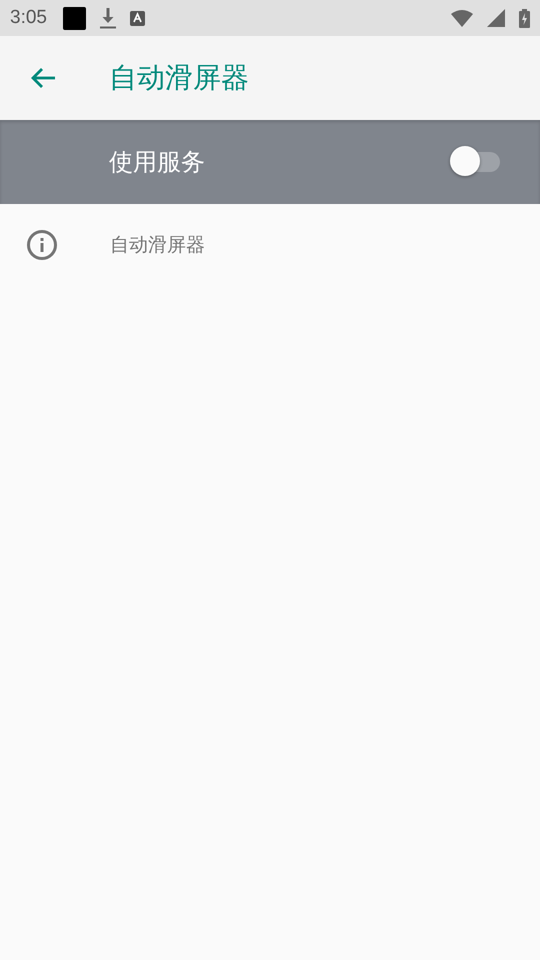 The width and height of the screenshot is (540, 960). Describe the element at coordinates (42, 245) in the screenshot. I see `info-icon` at that location.